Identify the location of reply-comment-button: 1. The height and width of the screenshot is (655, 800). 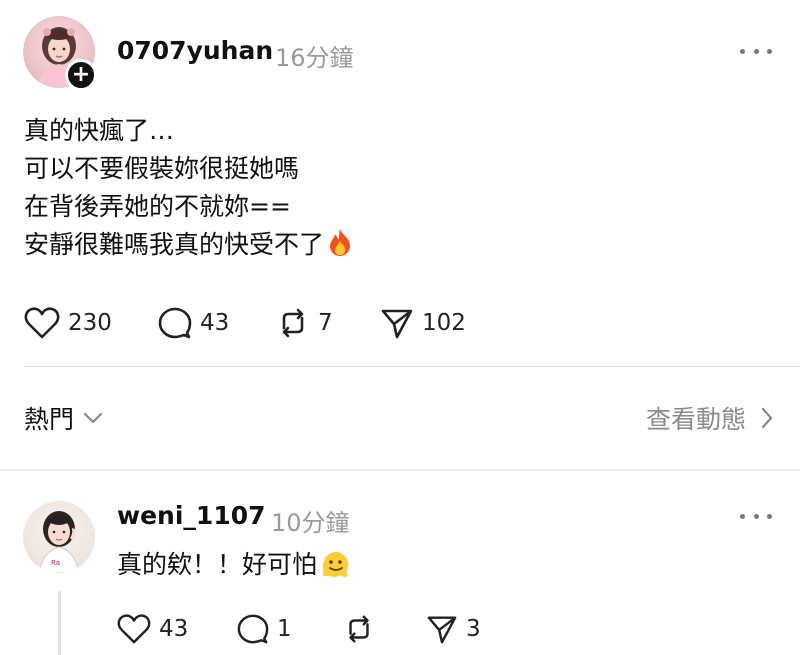
(264, 629).